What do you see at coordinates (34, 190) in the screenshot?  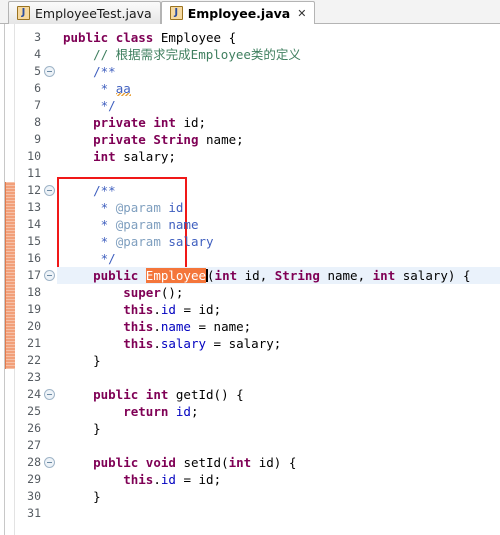 I see `line-number: 12` at bounding box center [34, 190].